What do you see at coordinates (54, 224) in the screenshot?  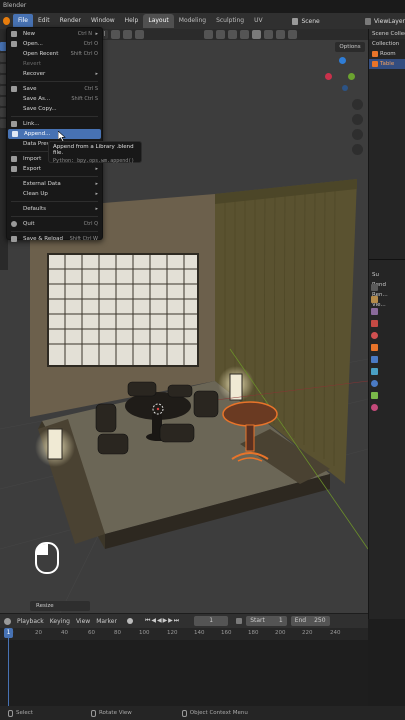 I see `menu-item-quit: Quit Ctrl Q` at bounding box center [54, 224].